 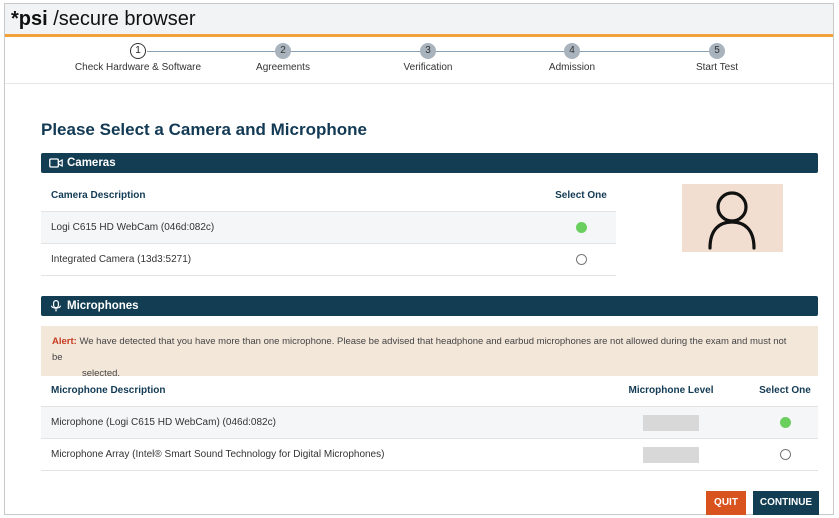 I want to click on camera-description: Logi C615 HD WebCam (046d:082c), so click(x=133, y=227).